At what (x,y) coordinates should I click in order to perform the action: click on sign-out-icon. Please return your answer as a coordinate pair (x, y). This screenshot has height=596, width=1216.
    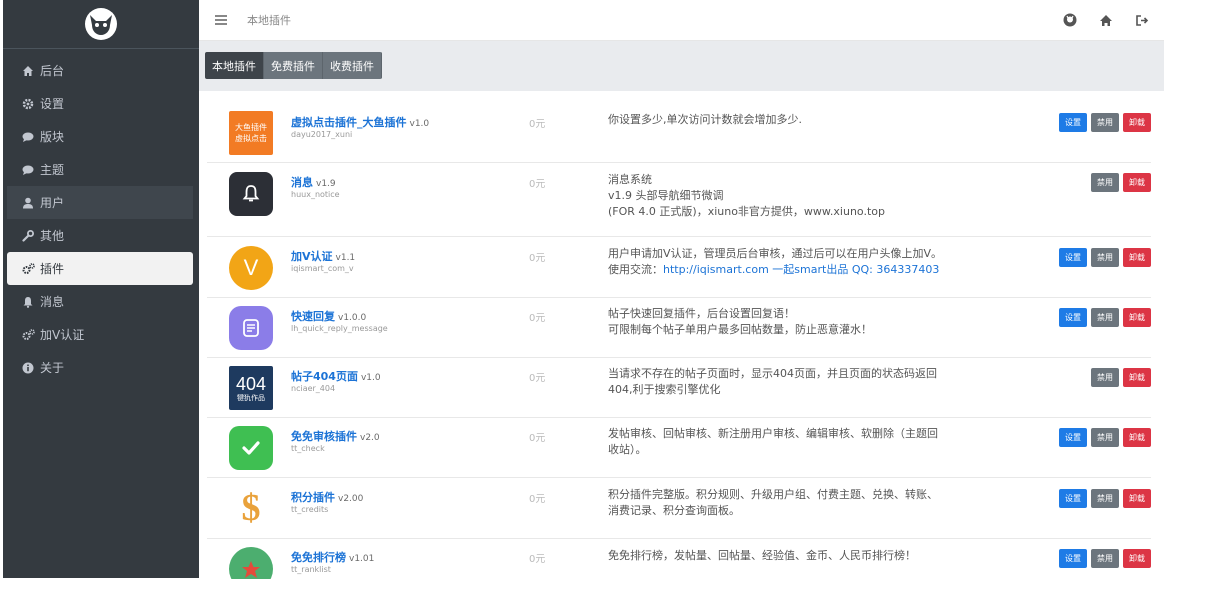
    Looking at the image, I should click on (1142, 20).